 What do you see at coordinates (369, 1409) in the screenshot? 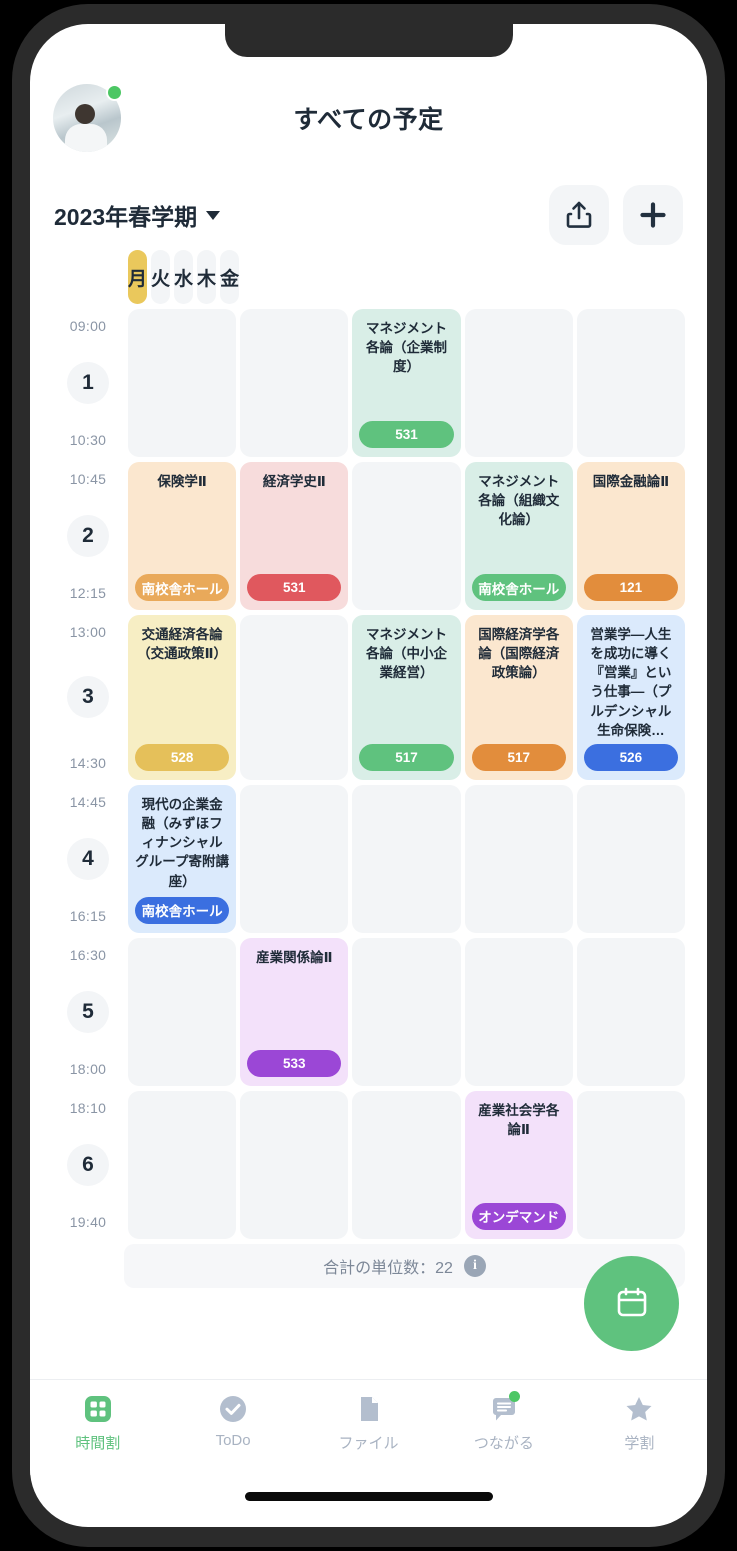
I see `file-icon` at bounding box center [369, 1409].